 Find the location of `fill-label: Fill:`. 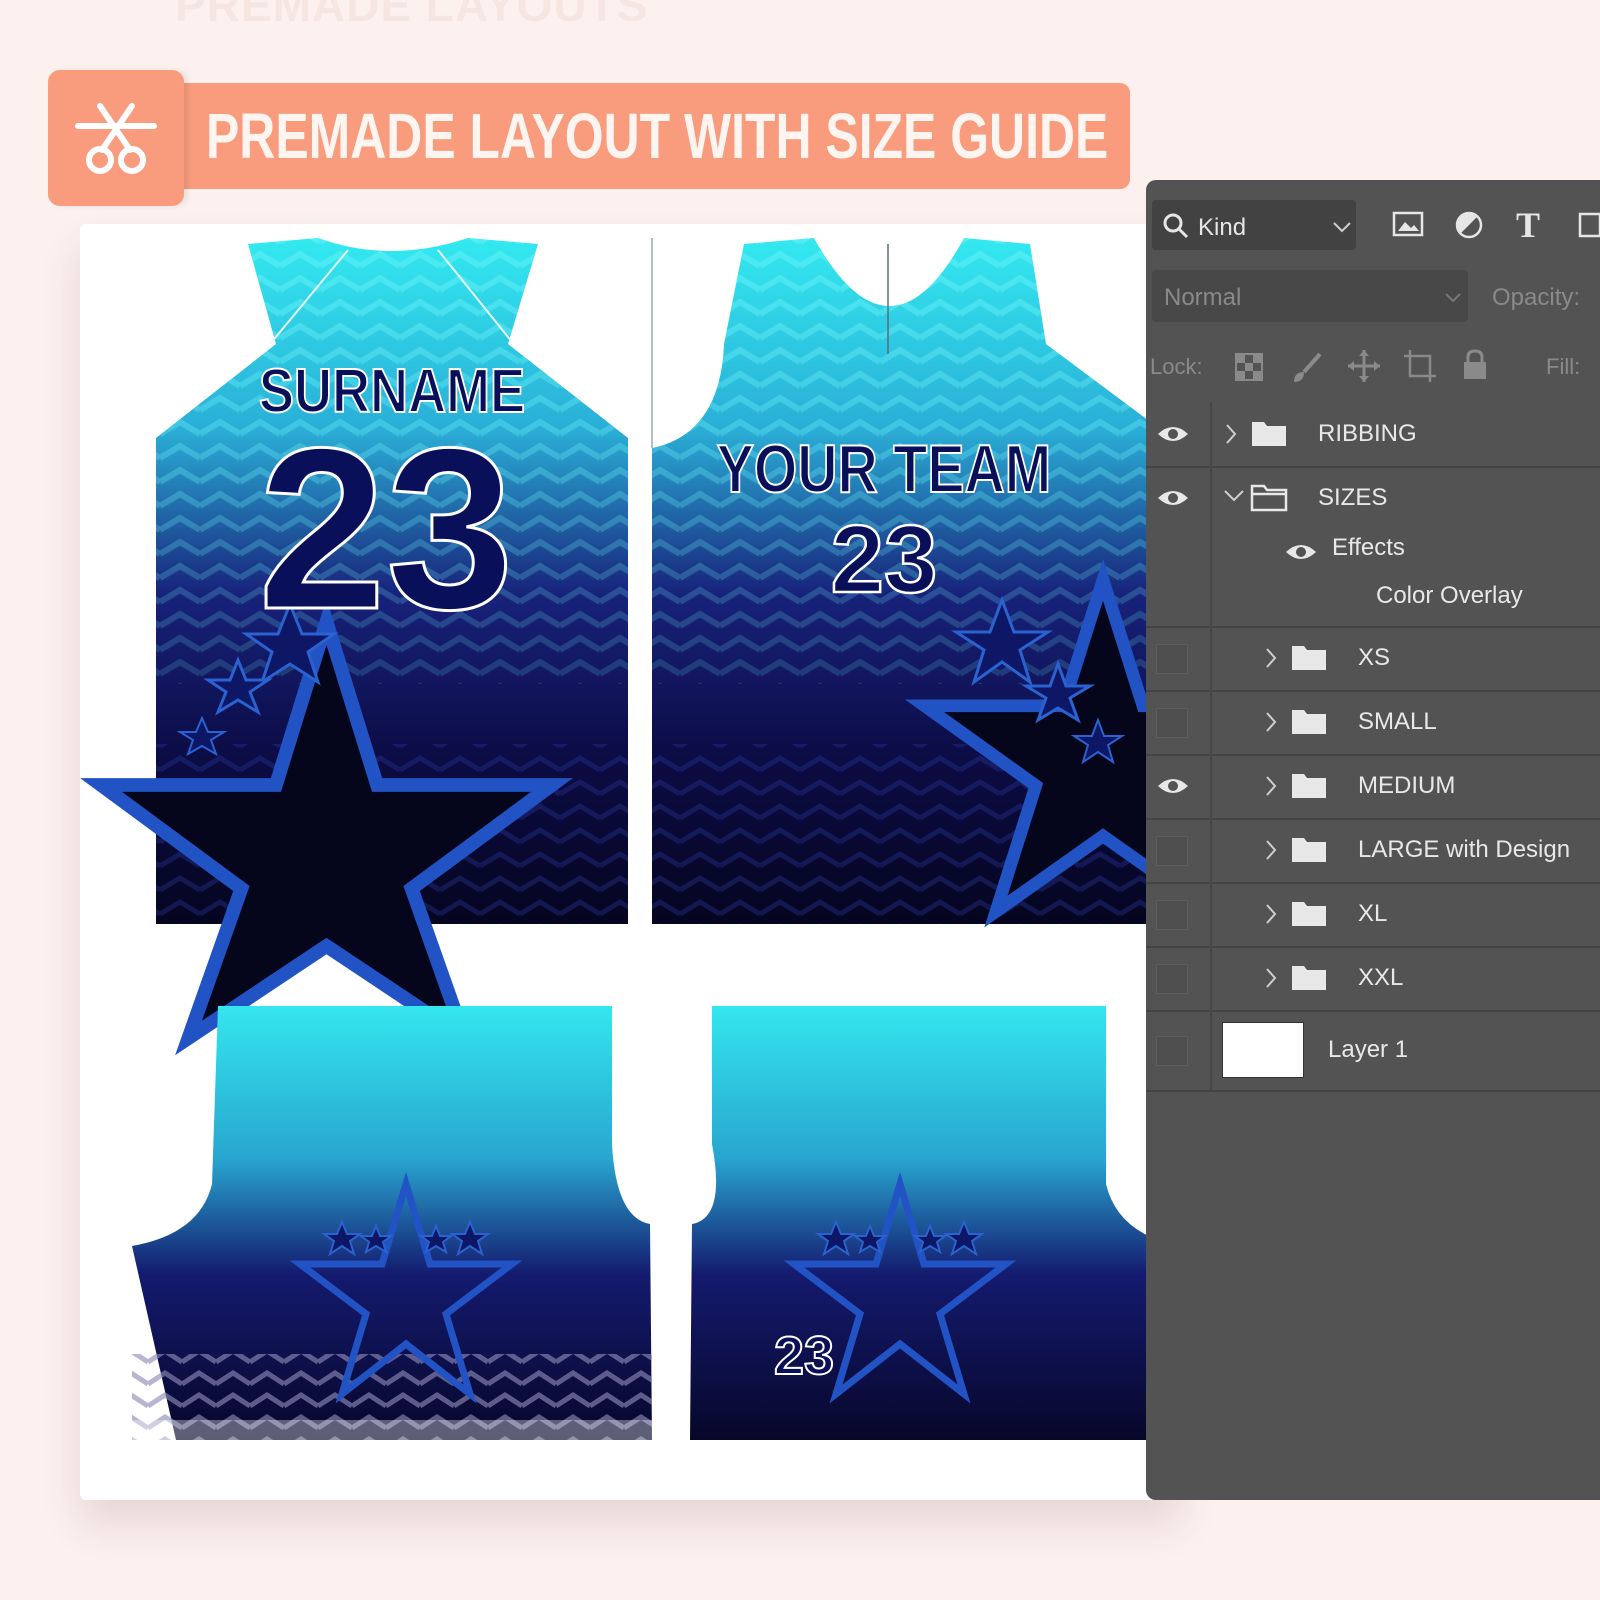

fill-label: Fill: is located at coordinates (1563, 366).